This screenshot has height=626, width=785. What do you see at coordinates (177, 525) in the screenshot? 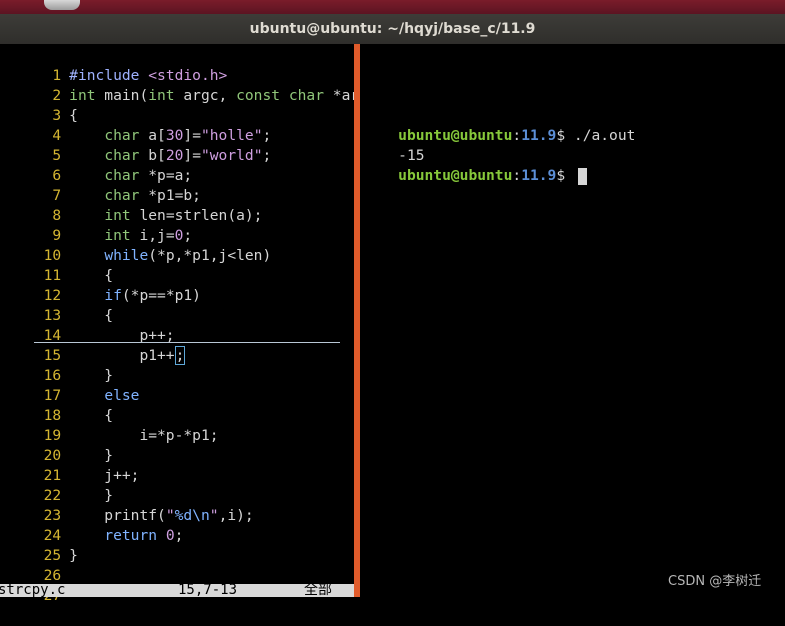
I see `code-line: 24 return 0;` at bounding box center [177, 525].